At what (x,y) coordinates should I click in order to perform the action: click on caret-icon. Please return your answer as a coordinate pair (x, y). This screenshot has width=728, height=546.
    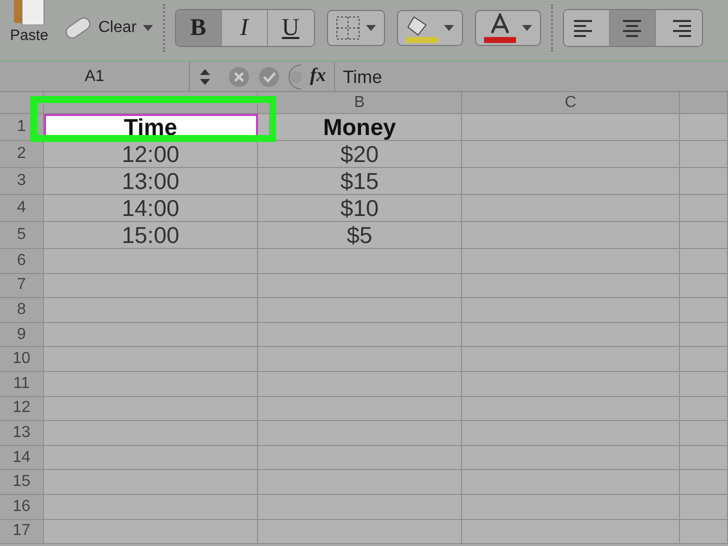
    Looking at the image, I should click on (147, 28).